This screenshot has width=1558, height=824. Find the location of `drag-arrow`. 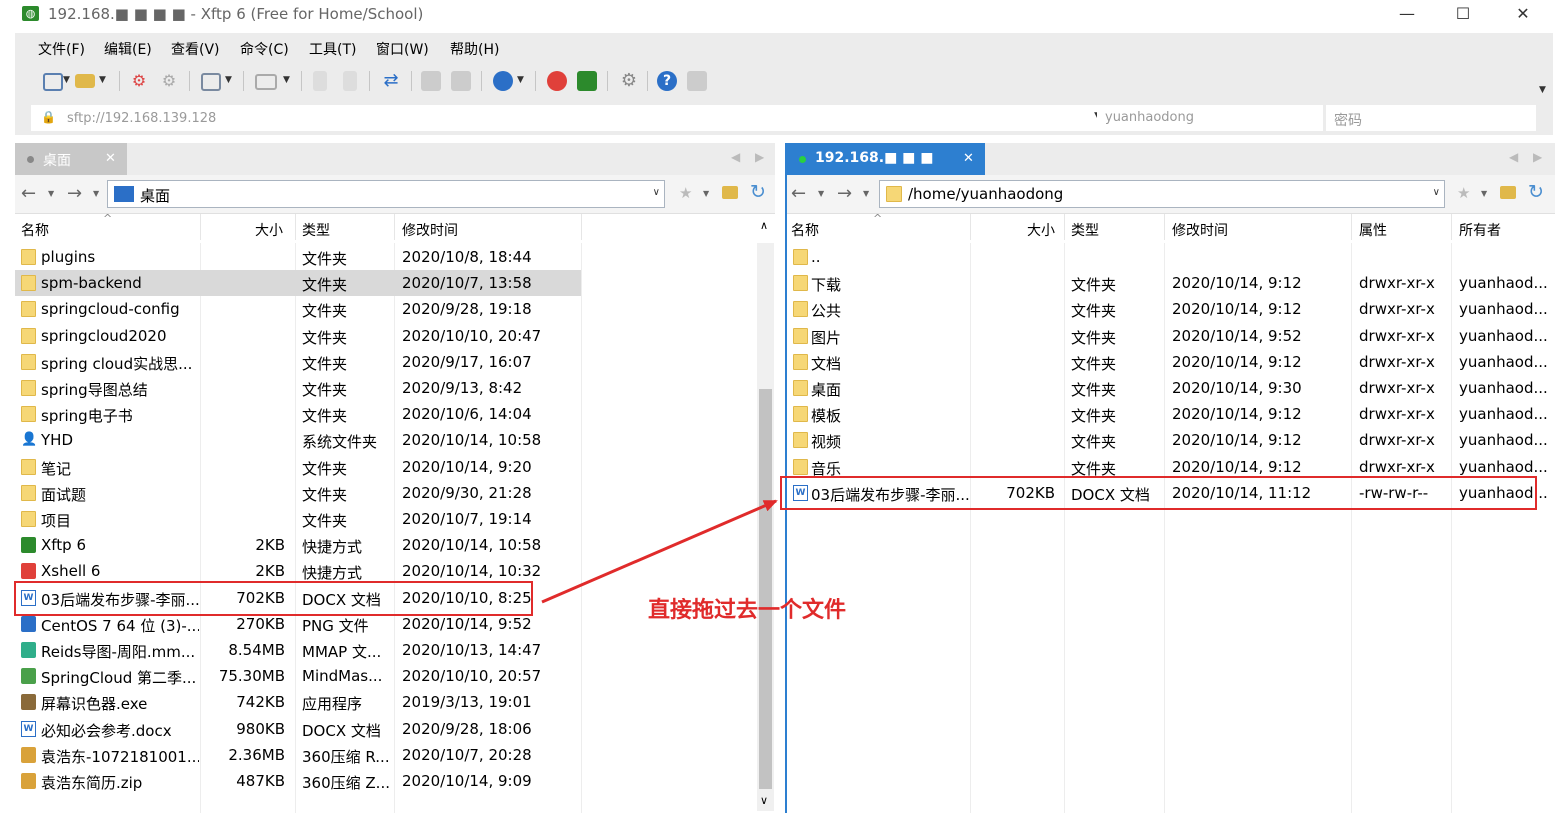

drag-arrow is located at coordinates (659, 551).